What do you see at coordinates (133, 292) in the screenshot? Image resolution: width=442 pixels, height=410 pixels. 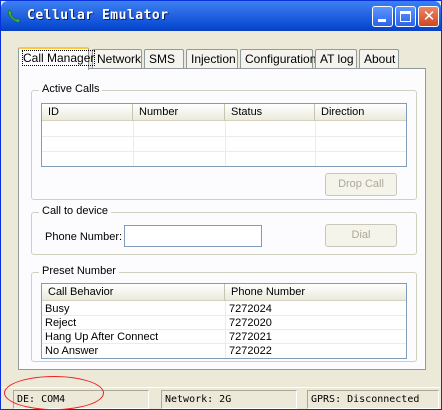 I see `column-header-call-behavior: Call Behavior` at bounding box center [133, 292].